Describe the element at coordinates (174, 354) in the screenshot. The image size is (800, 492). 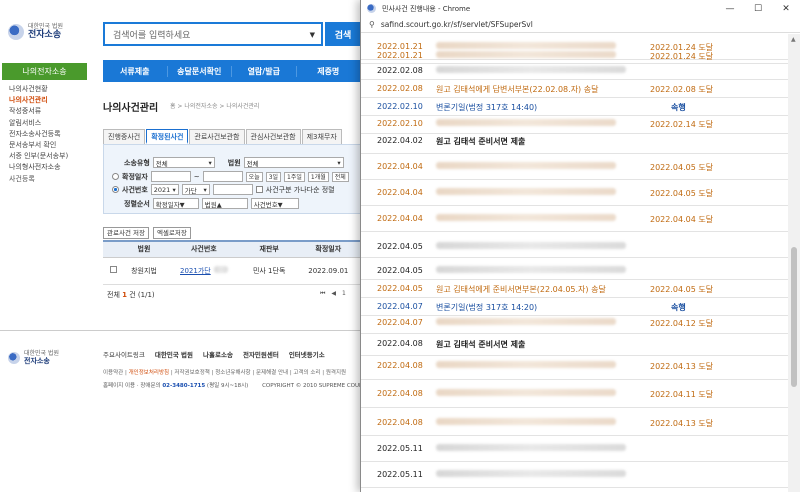
I see `footer-link: 대한민국 법원` at that location.